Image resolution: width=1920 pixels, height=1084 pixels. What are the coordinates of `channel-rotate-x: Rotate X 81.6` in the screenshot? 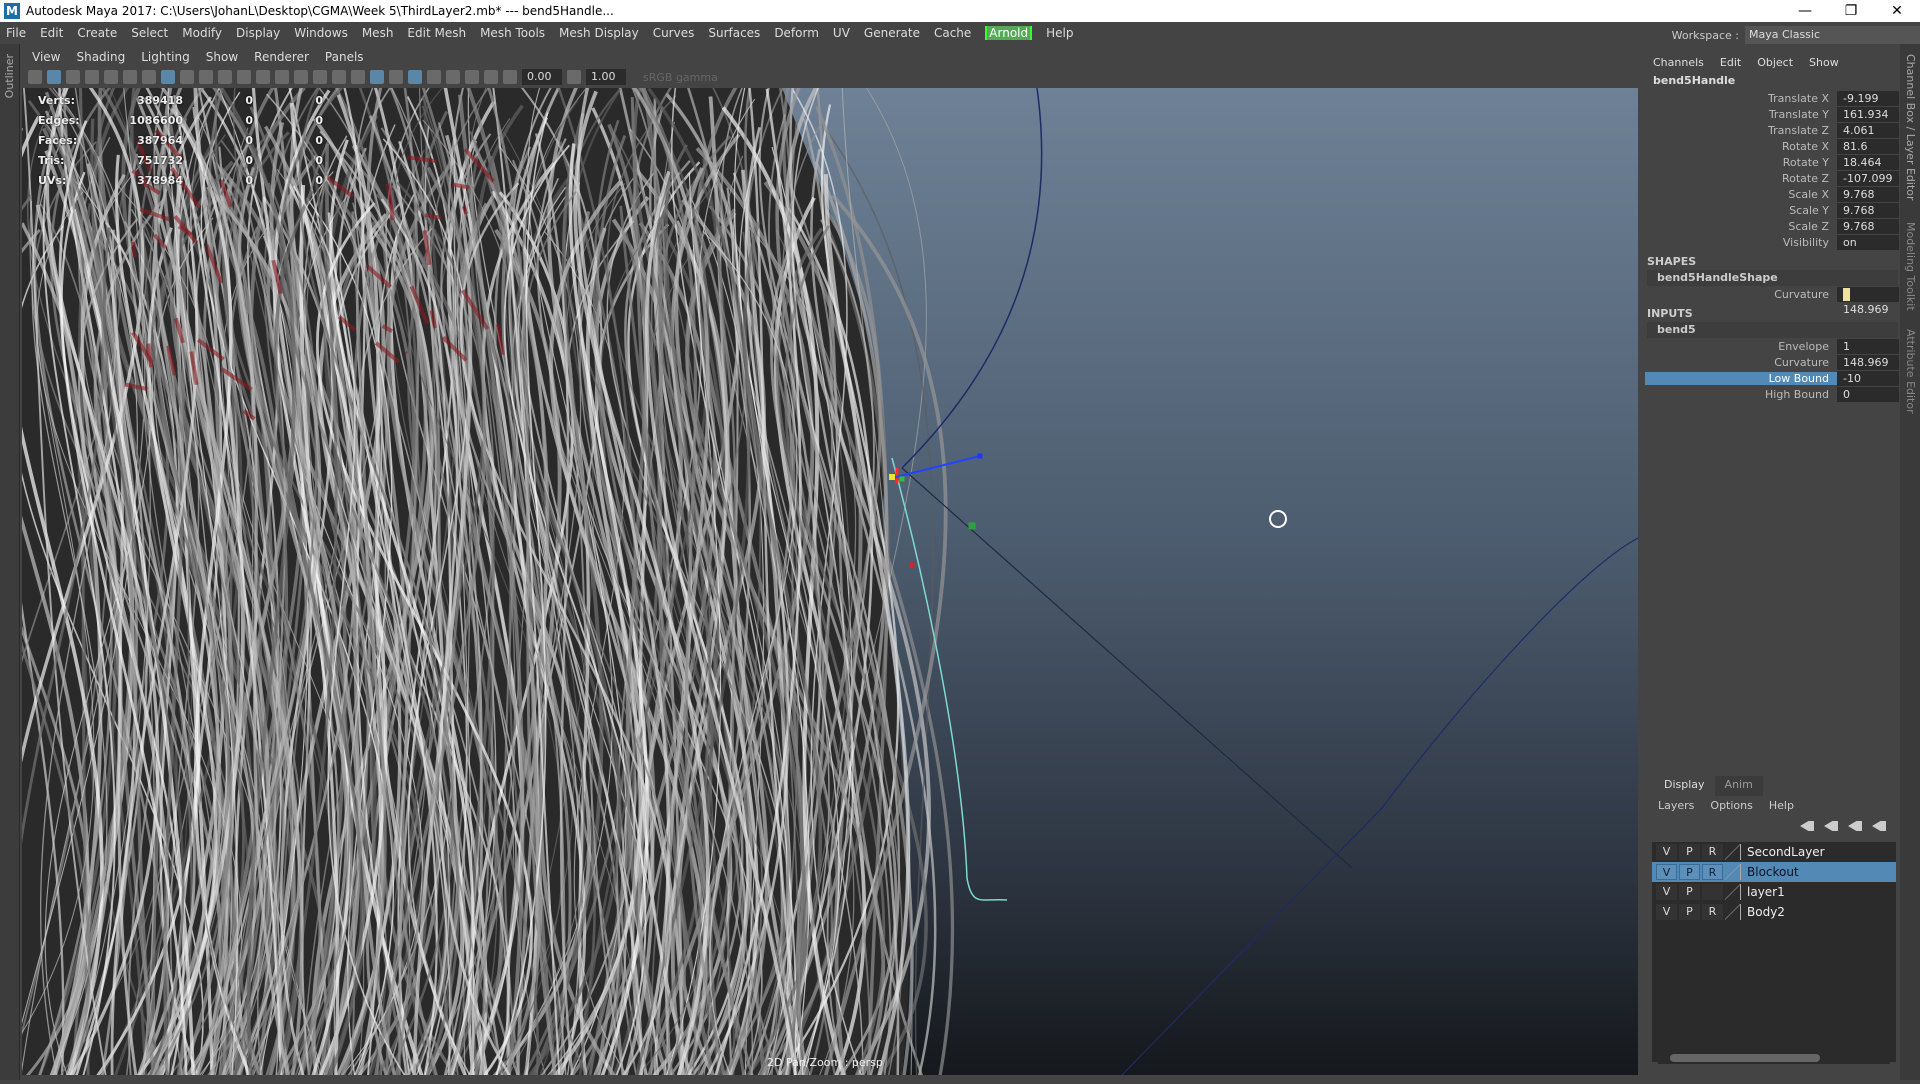 It's located at (1772, 146).